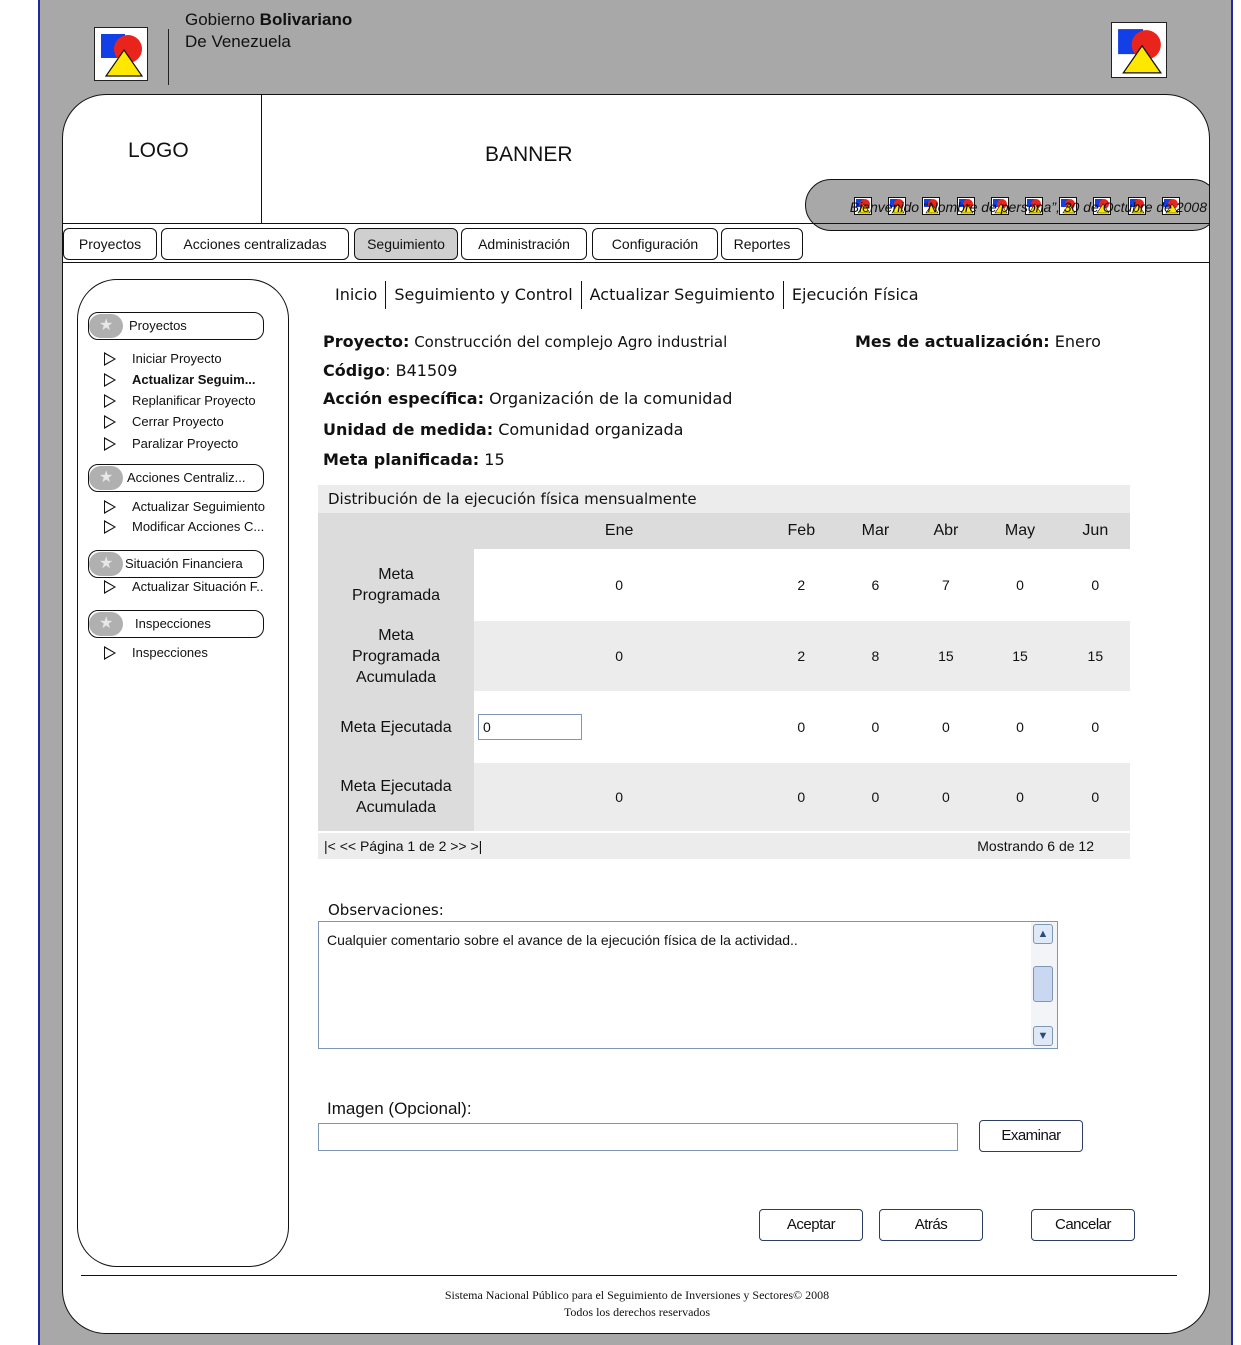 The width and height of the screenshot is (1241, 1345). Describe the element at coordinates (1035, 846) in the screenshot. I see `record-count: Mostrando 6 de 12` at that location.